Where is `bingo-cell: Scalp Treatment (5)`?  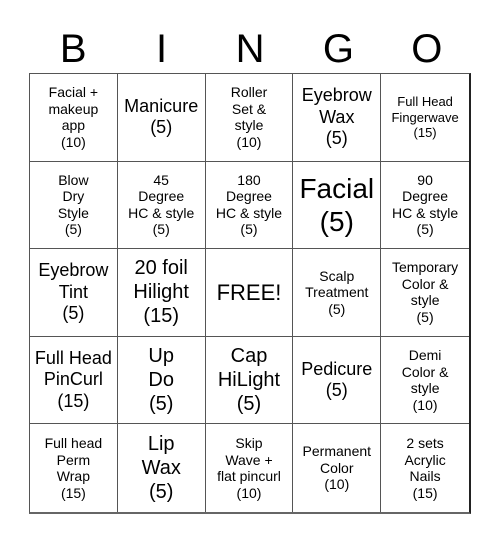
bingo-cell: Scalp Treatment (5) is located at coordinates (337, 293).